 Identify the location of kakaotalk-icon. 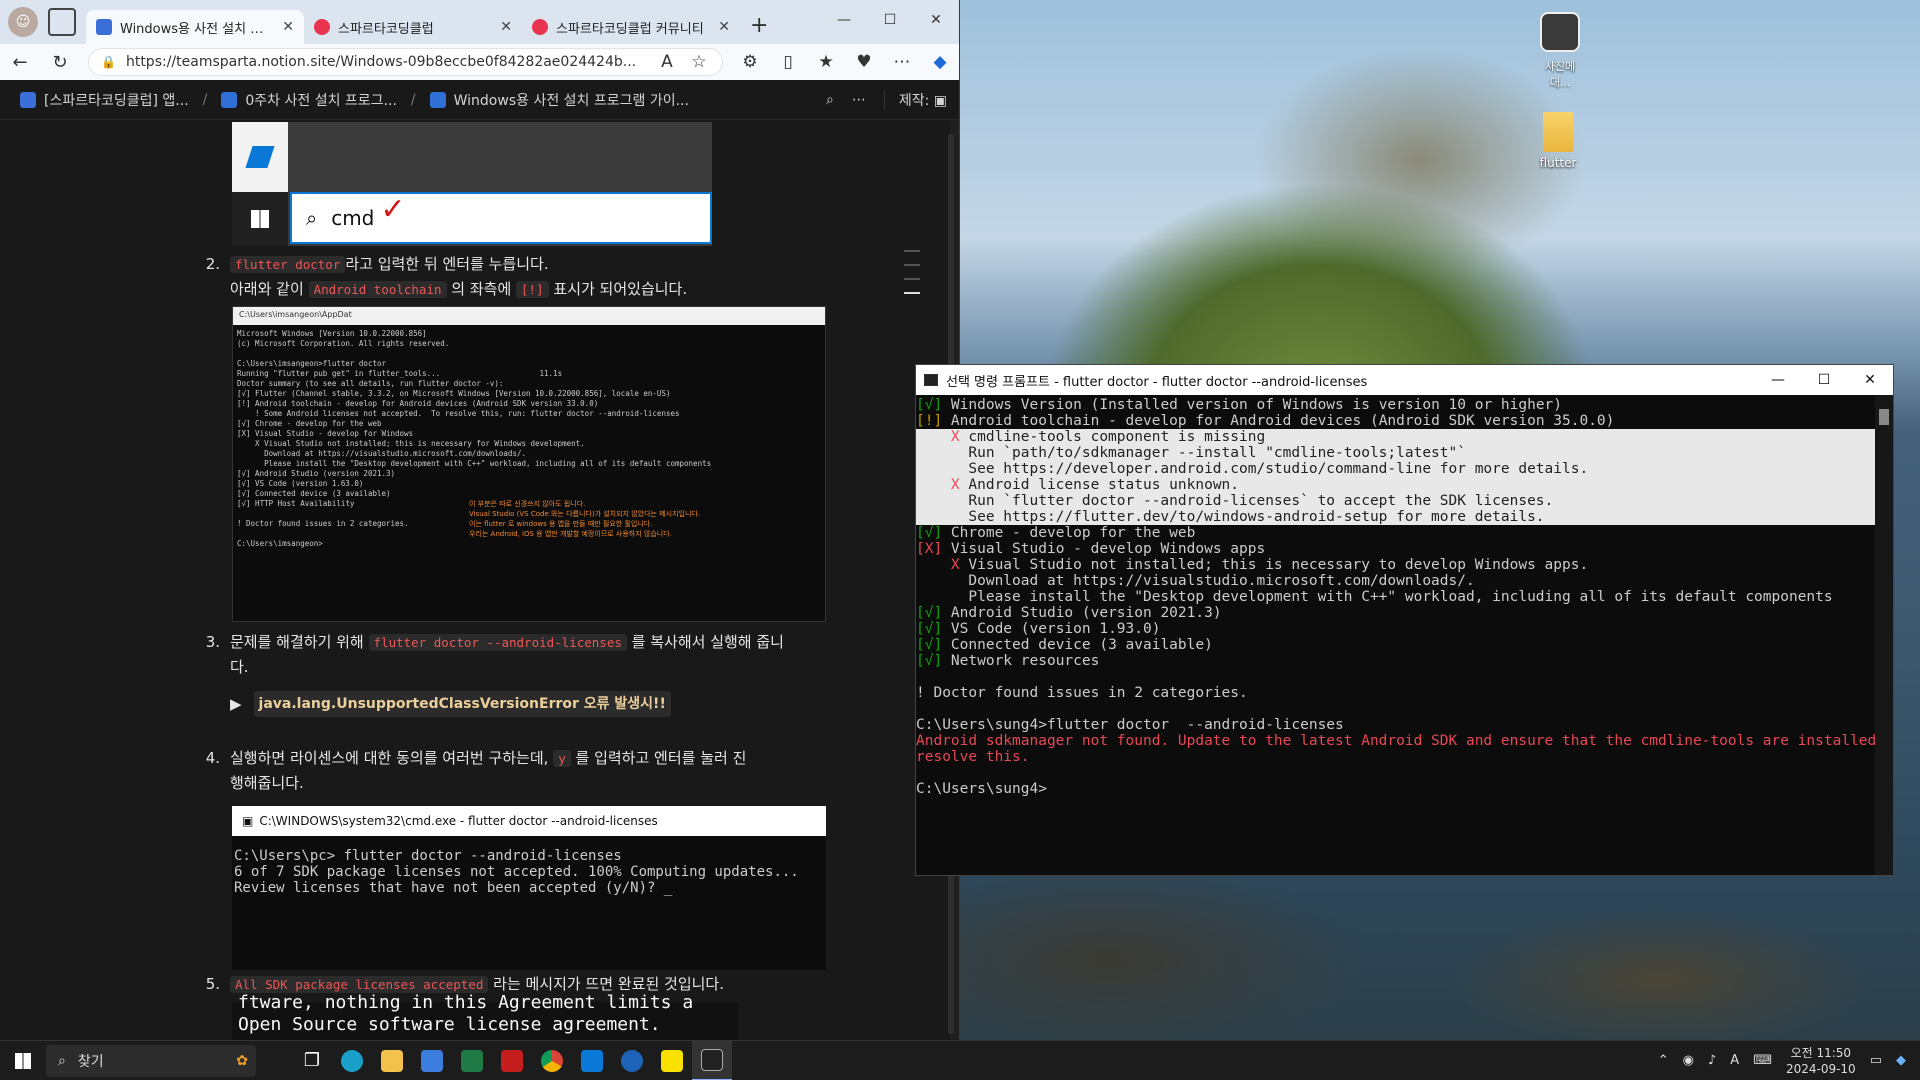
(672, 1060).